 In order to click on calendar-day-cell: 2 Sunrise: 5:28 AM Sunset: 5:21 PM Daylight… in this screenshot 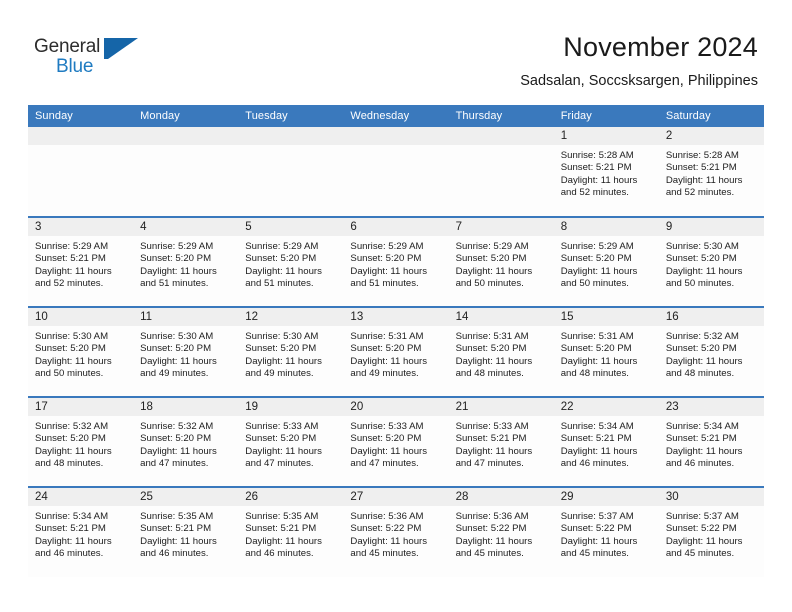, I will do `click(711, 172)`.